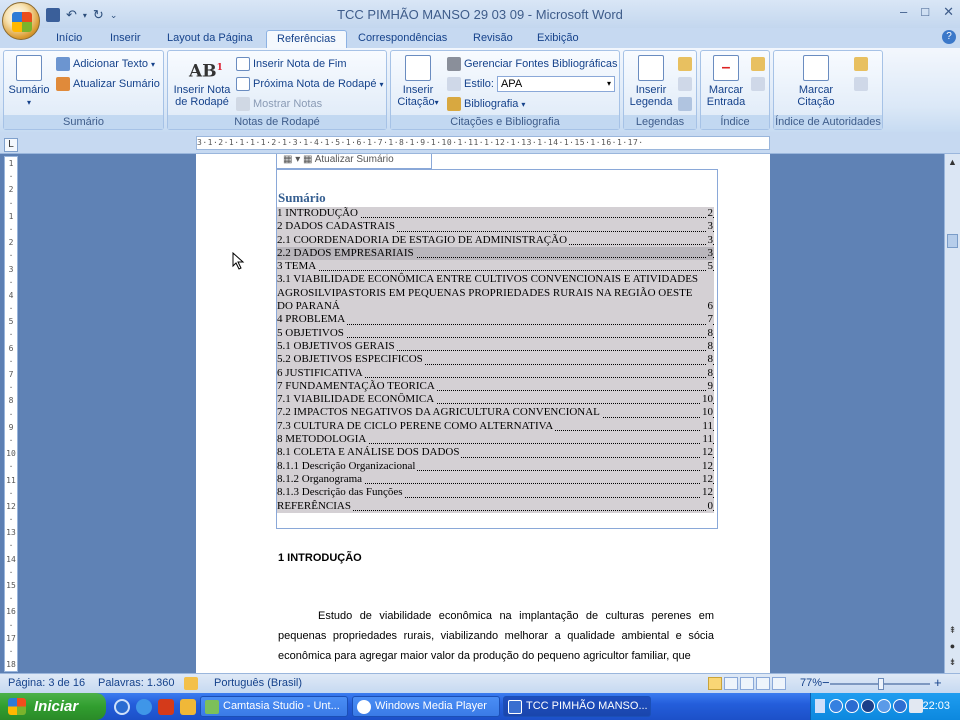  Describe the element at coordinates (532, 64) in the screenshot. I see `gerenciar-fontes-button: Gerenciar Fontes Bibliográficas` at that location.